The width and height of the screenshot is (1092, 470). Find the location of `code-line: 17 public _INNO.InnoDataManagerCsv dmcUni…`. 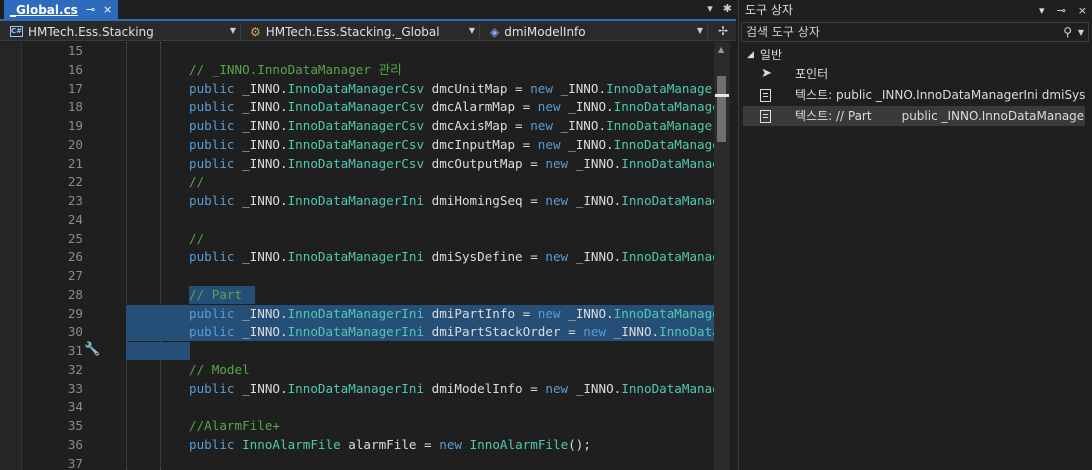

code-line: 17 public _INNO.InnoDataManagerCsv dmcUni… is located at coordinates (368, 89).